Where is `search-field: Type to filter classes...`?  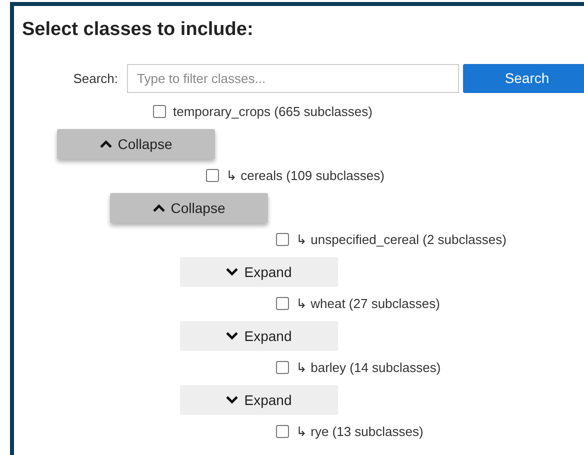 search-field: Type to filter classes... is located at coordinates (293, 78).